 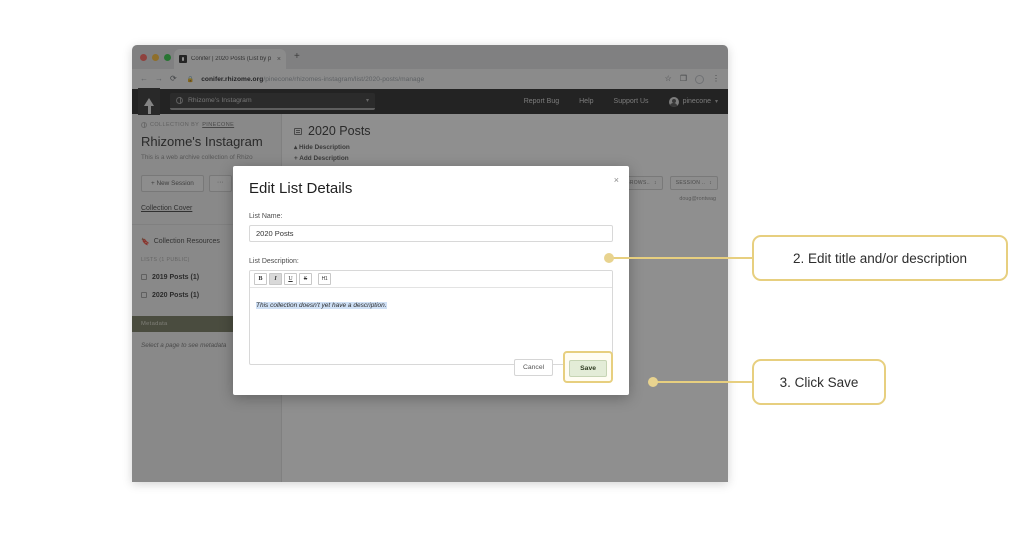 I want to click on callout-click-save: 3. Click Save, so click(x=819, y=382).